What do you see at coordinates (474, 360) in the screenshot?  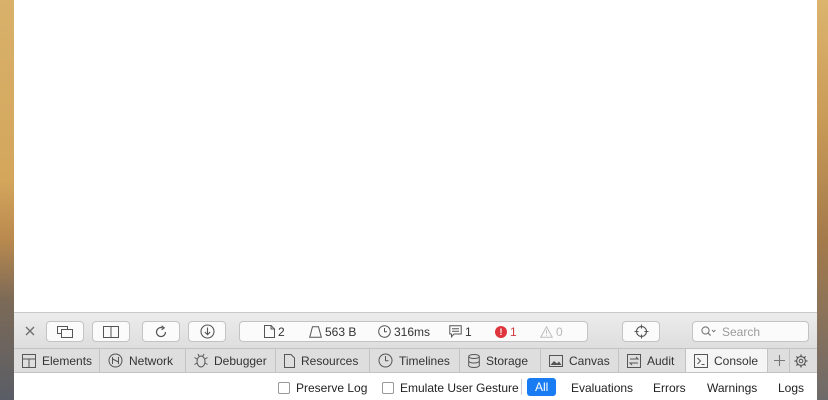 I see `storage-icon` at bounding box center [474, 360].